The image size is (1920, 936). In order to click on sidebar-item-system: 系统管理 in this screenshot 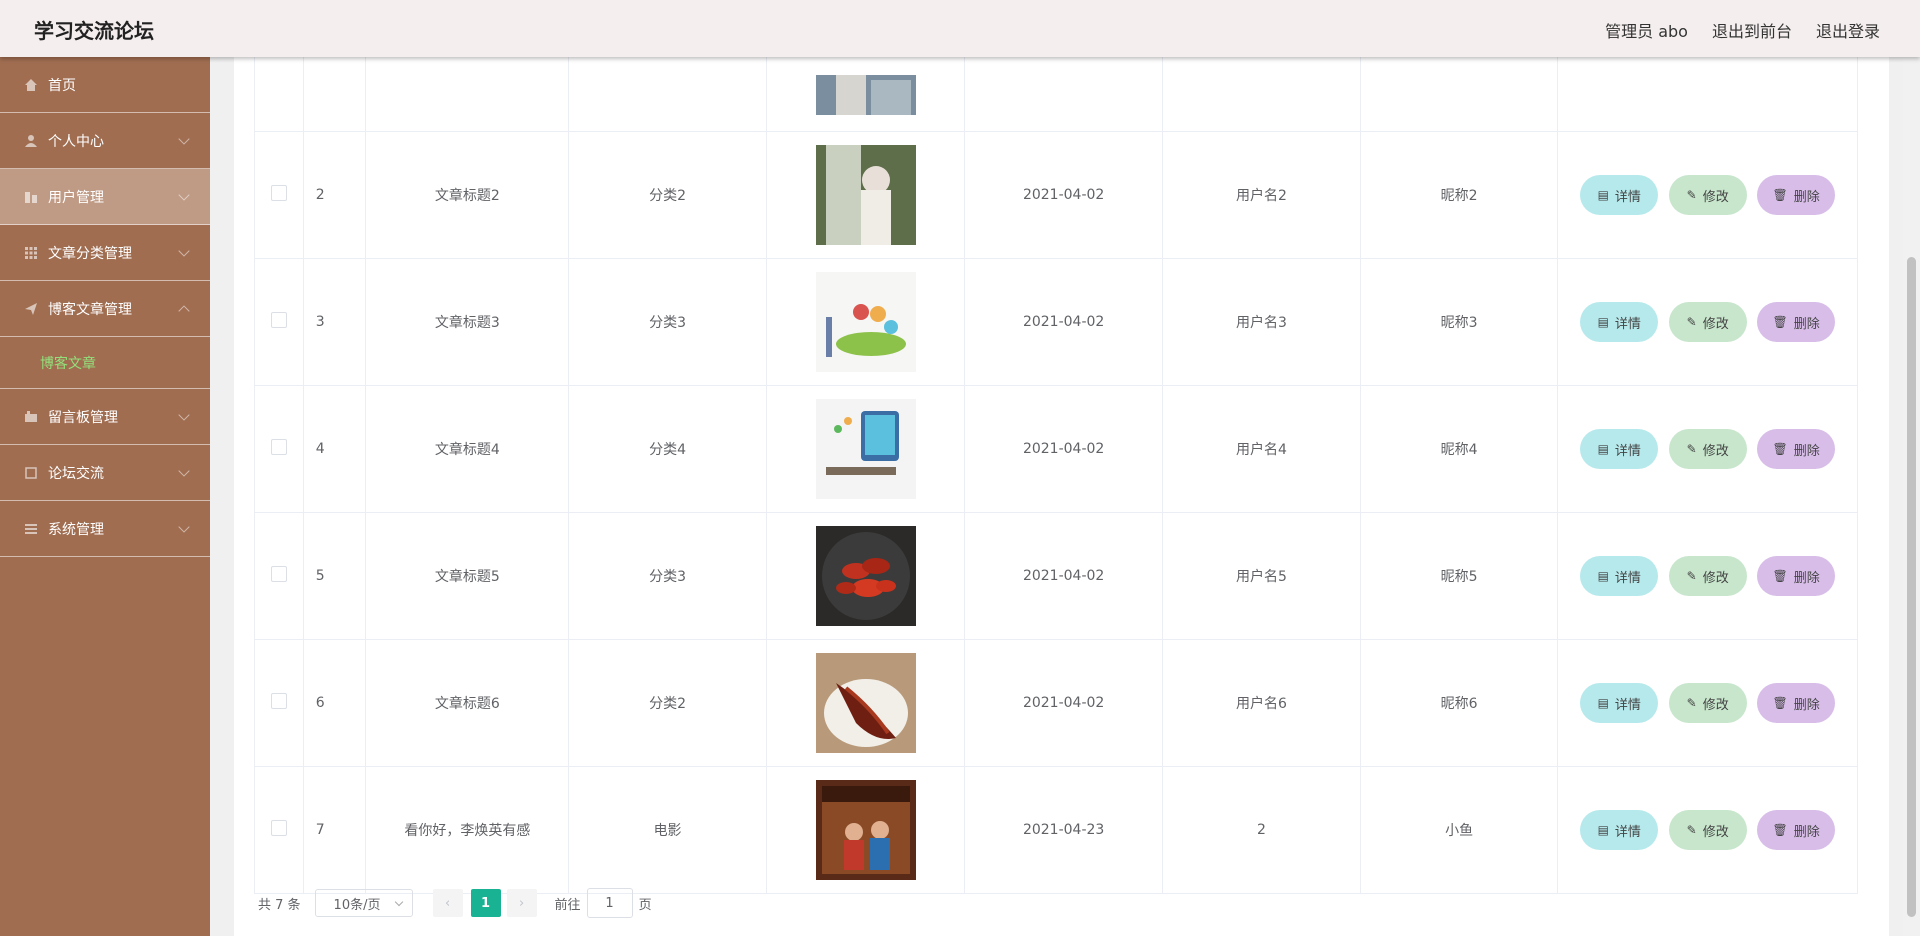, I will do `click(105, 529)`.